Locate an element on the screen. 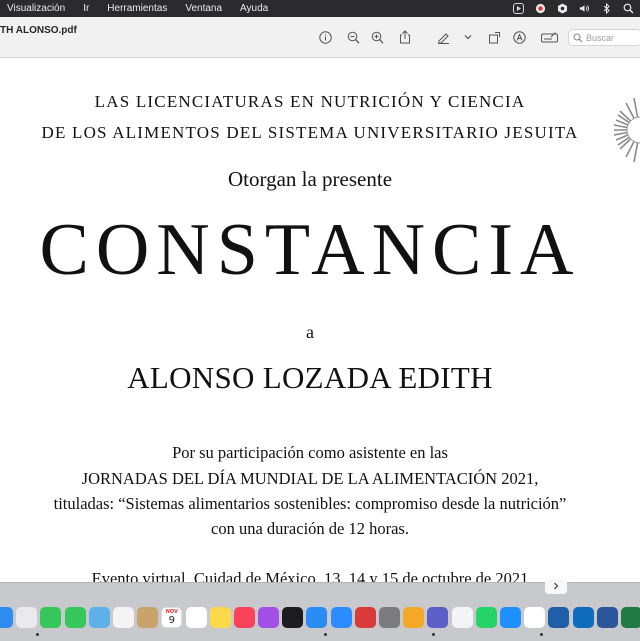 This screenshot has height=641, width=640. dock-app-calendar-icon: NOV 9 is located at coordinates (172, 617).